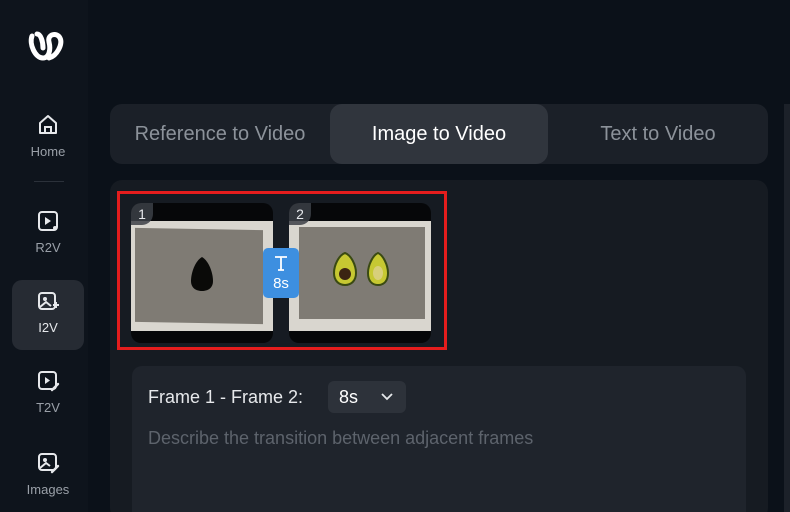 This screenshot has width=790, height=512. Describe the element at coordinates (282, 270) in the screenshot. I see `selection-highlight` at that location.